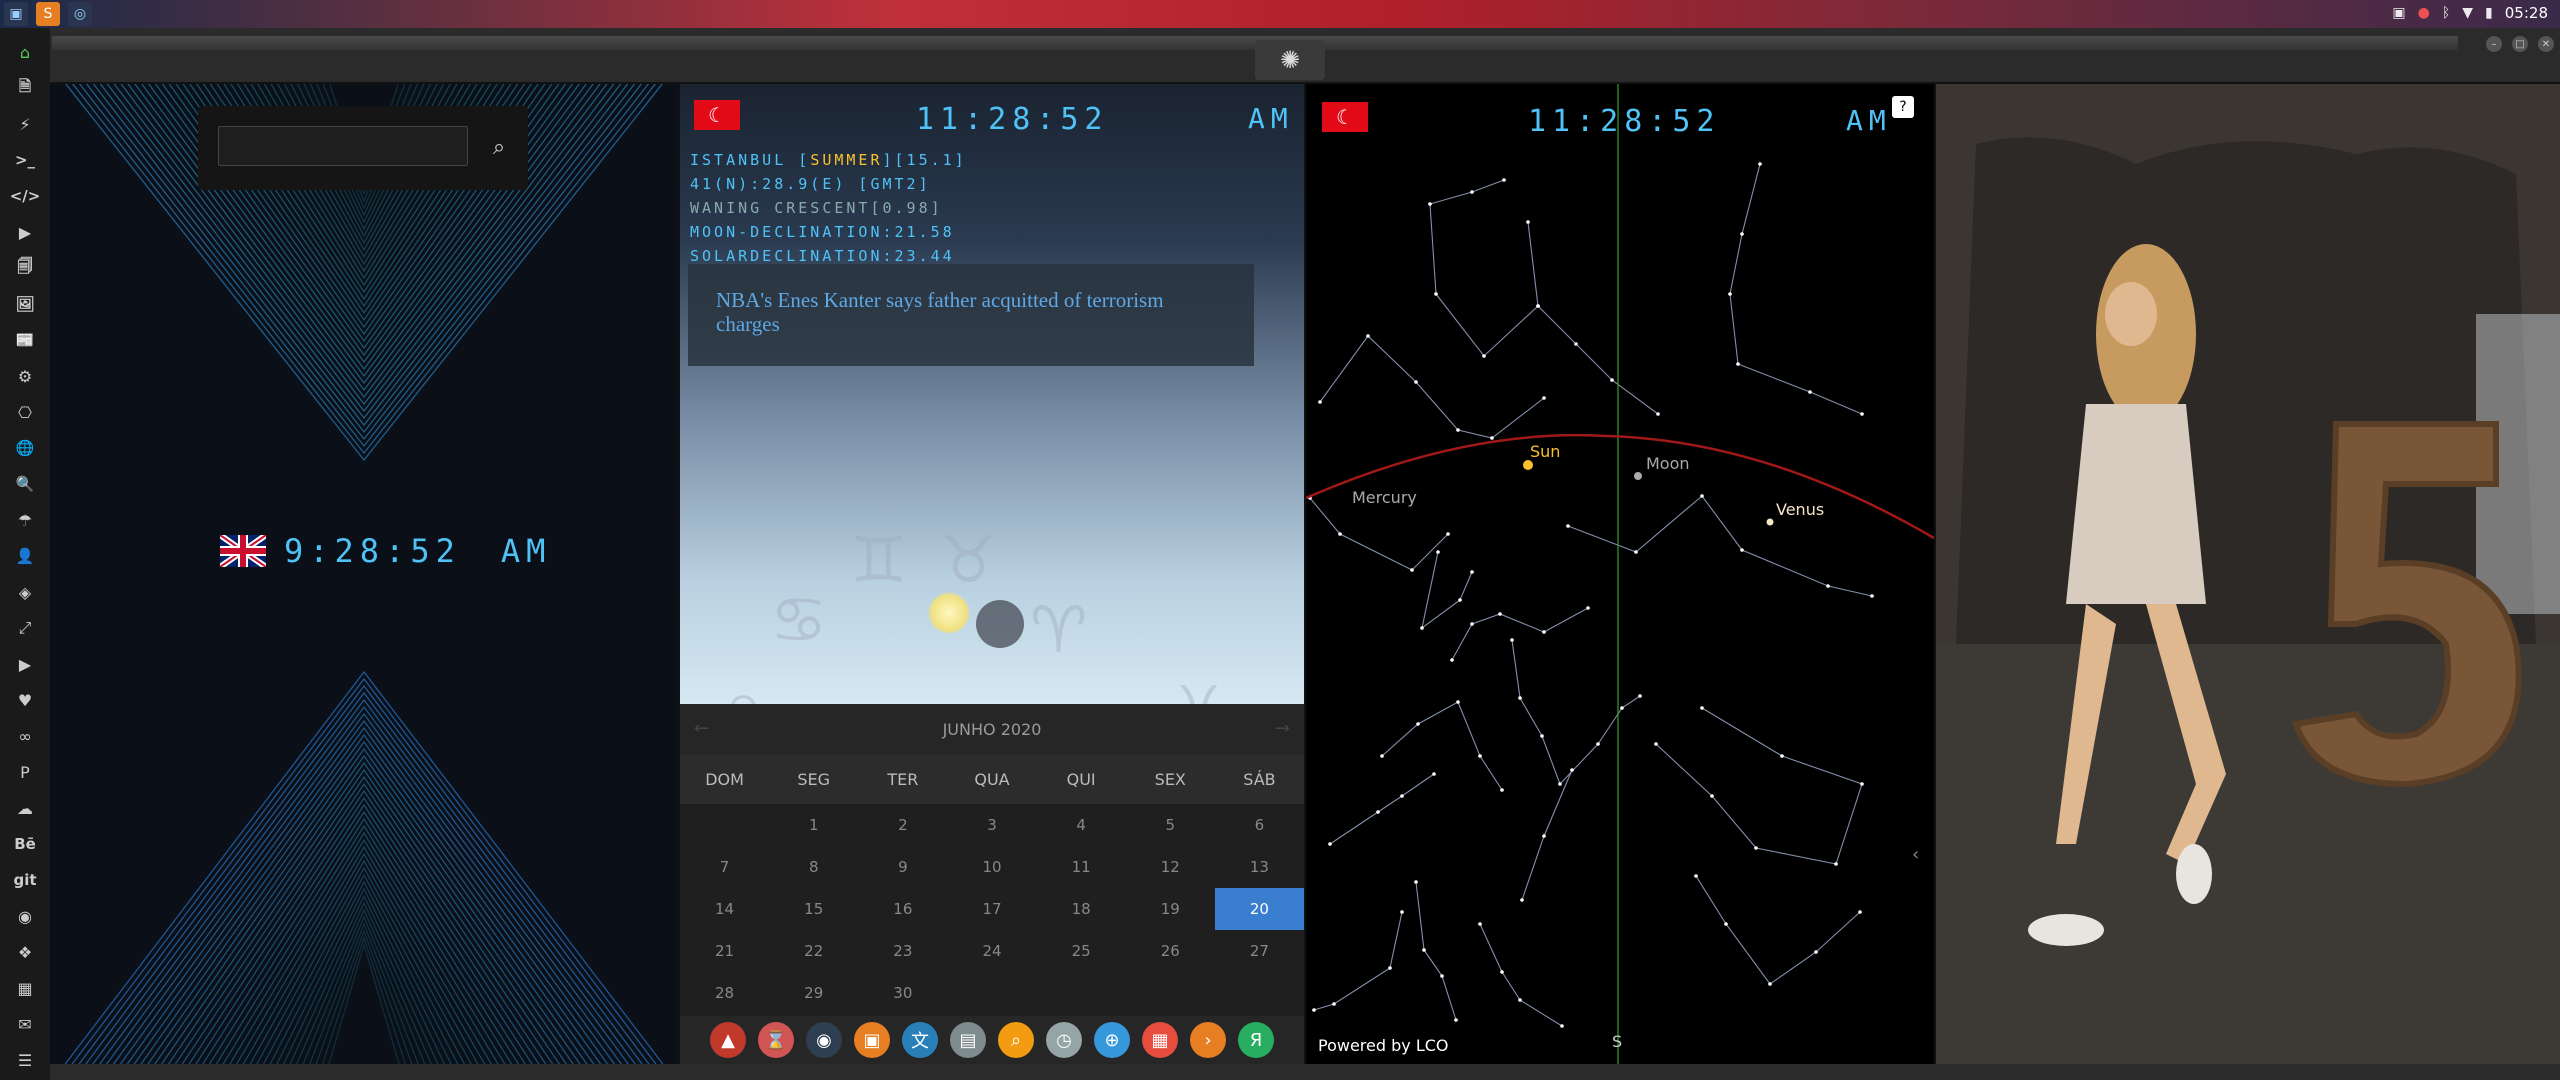  Describe the element at coordinates (1064, 1040) in the screenshot. I see `clock-icon: ◷` at that location.